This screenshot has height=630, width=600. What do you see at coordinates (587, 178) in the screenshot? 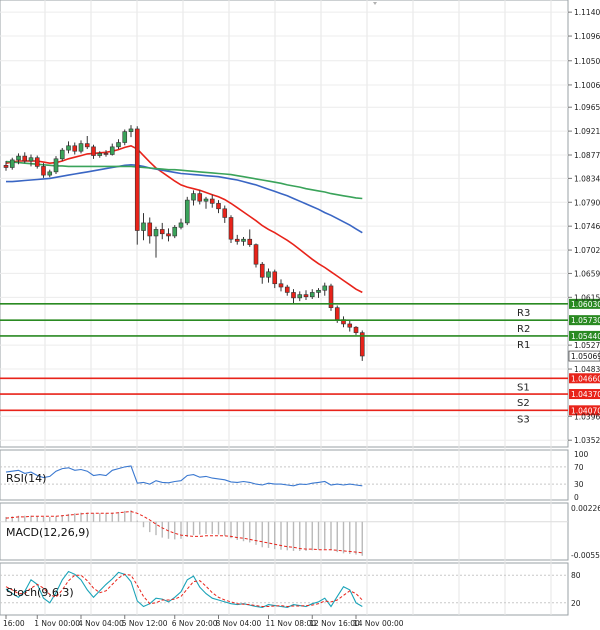
I see `y-tick-label: 1.08340` at bounding box center [587, 178].